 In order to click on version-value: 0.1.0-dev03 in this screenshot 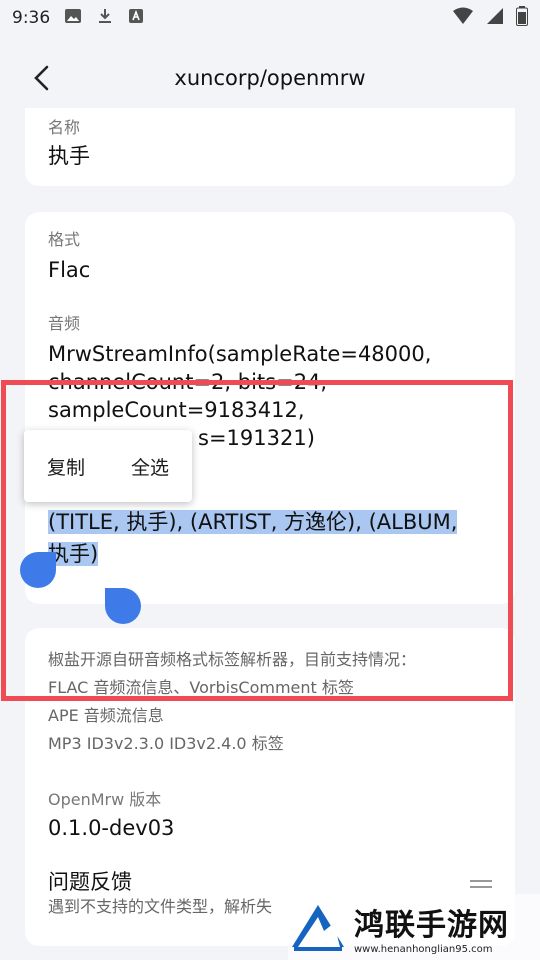, I will do `click(111, 828)`.